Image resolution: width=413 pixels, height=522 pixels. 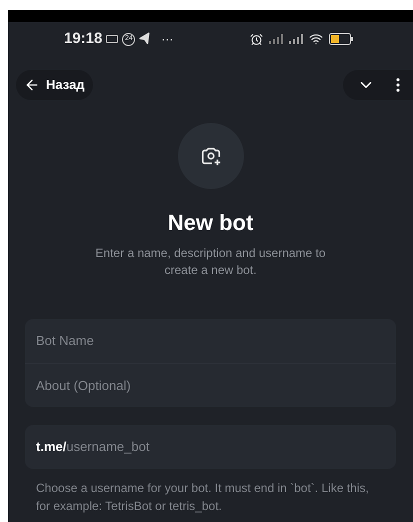 What do you see at coordinates (211, 156) in the screenshot?
I see `add-photo-icon` at bounding box center [211, 156].